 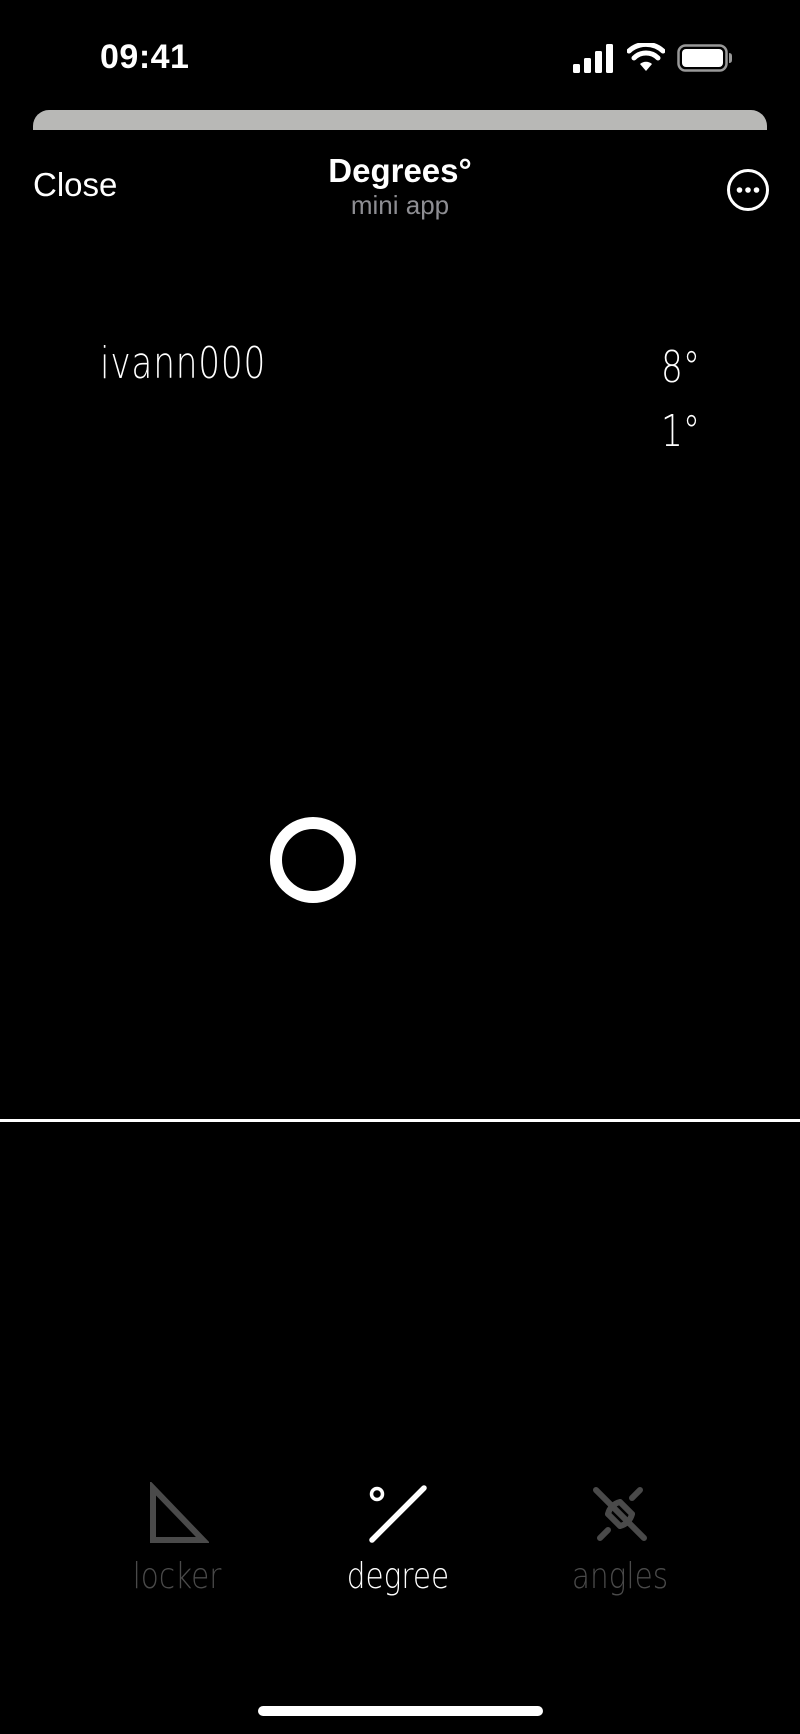 I want to click on tab-angles: angles, so click(x=620, y=1539).